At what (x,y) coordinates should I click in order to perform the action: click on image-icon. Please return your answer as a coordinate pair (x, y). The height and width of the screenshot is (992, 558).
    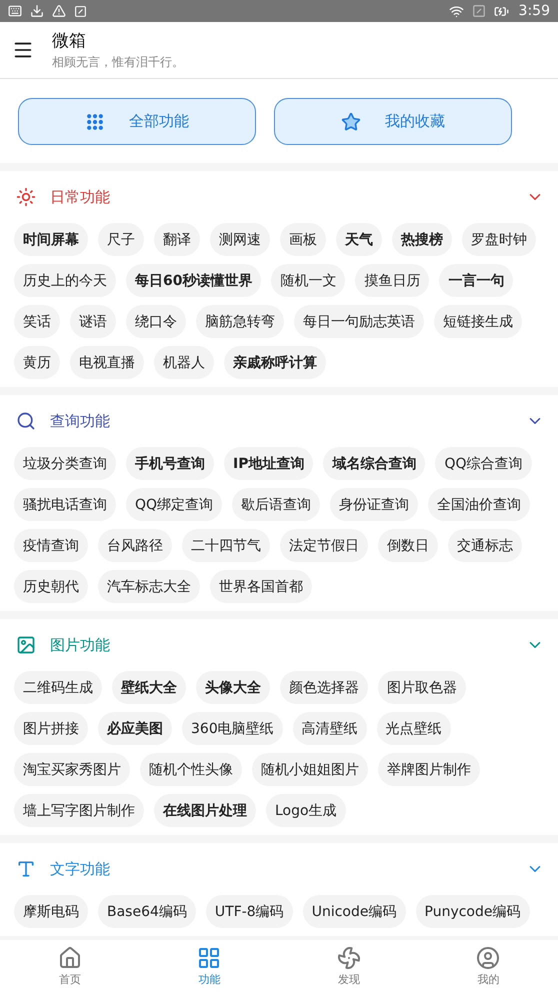
    Looking at the image, I should click on (26, 645).